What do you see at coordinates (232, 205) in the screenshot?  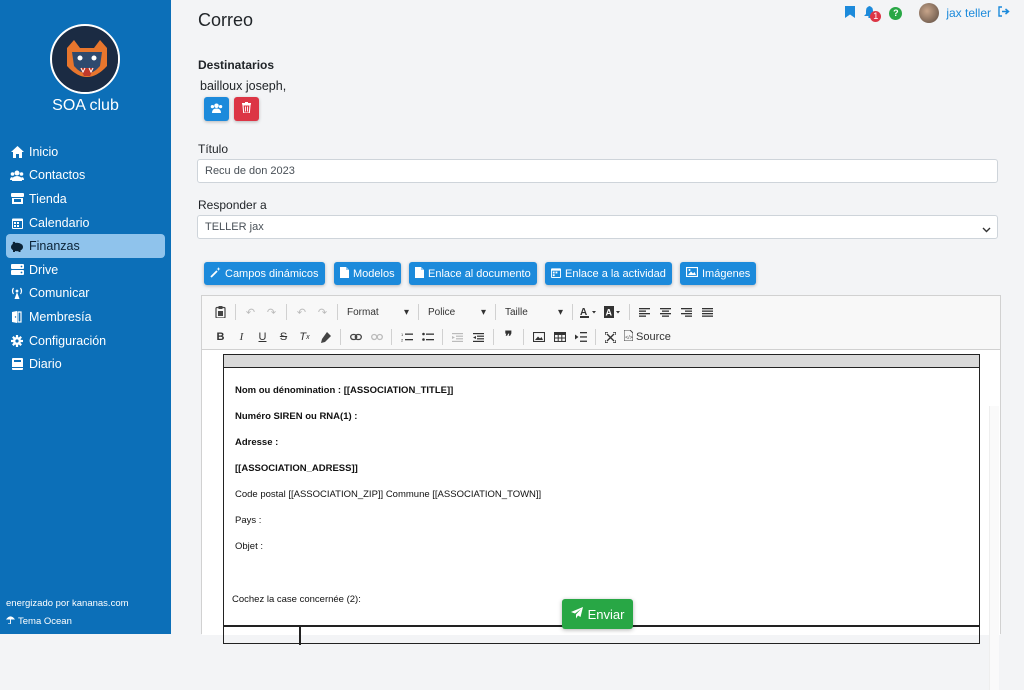 I see `reply-to-label: Responder a` at bounding box center [232, 205].